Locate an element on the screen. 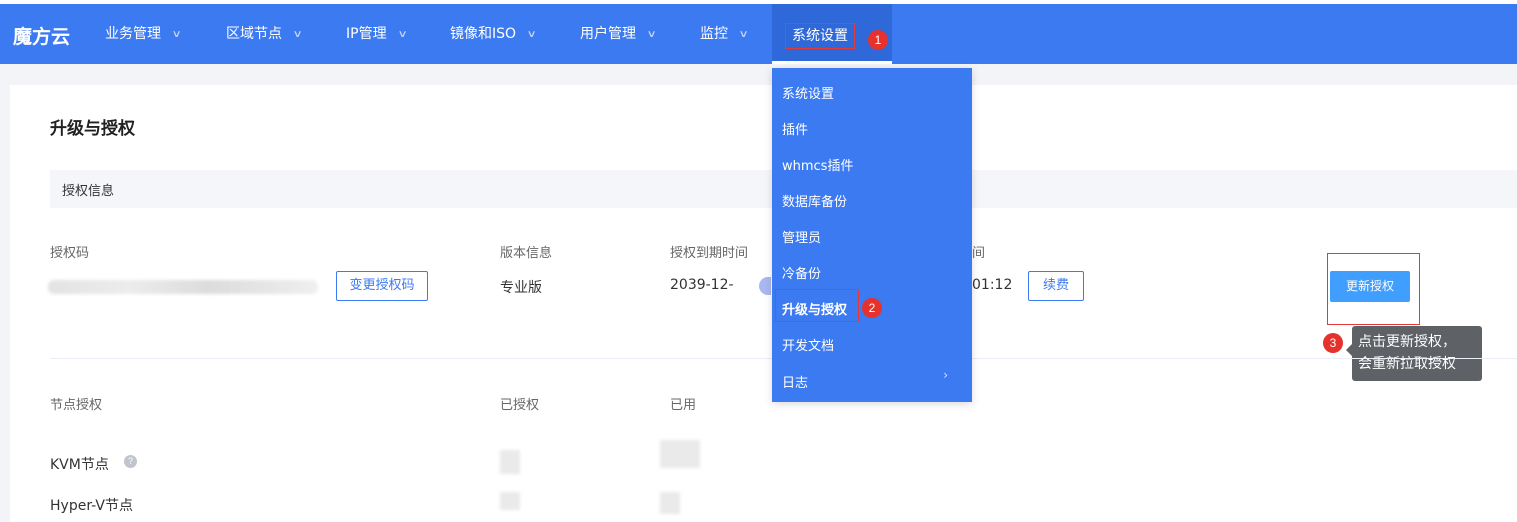 Image resolution: width=1517 pixels, height=522 pixels. node-name-hyperv: Hyper-V节点 is located at coordinates (91, 506).